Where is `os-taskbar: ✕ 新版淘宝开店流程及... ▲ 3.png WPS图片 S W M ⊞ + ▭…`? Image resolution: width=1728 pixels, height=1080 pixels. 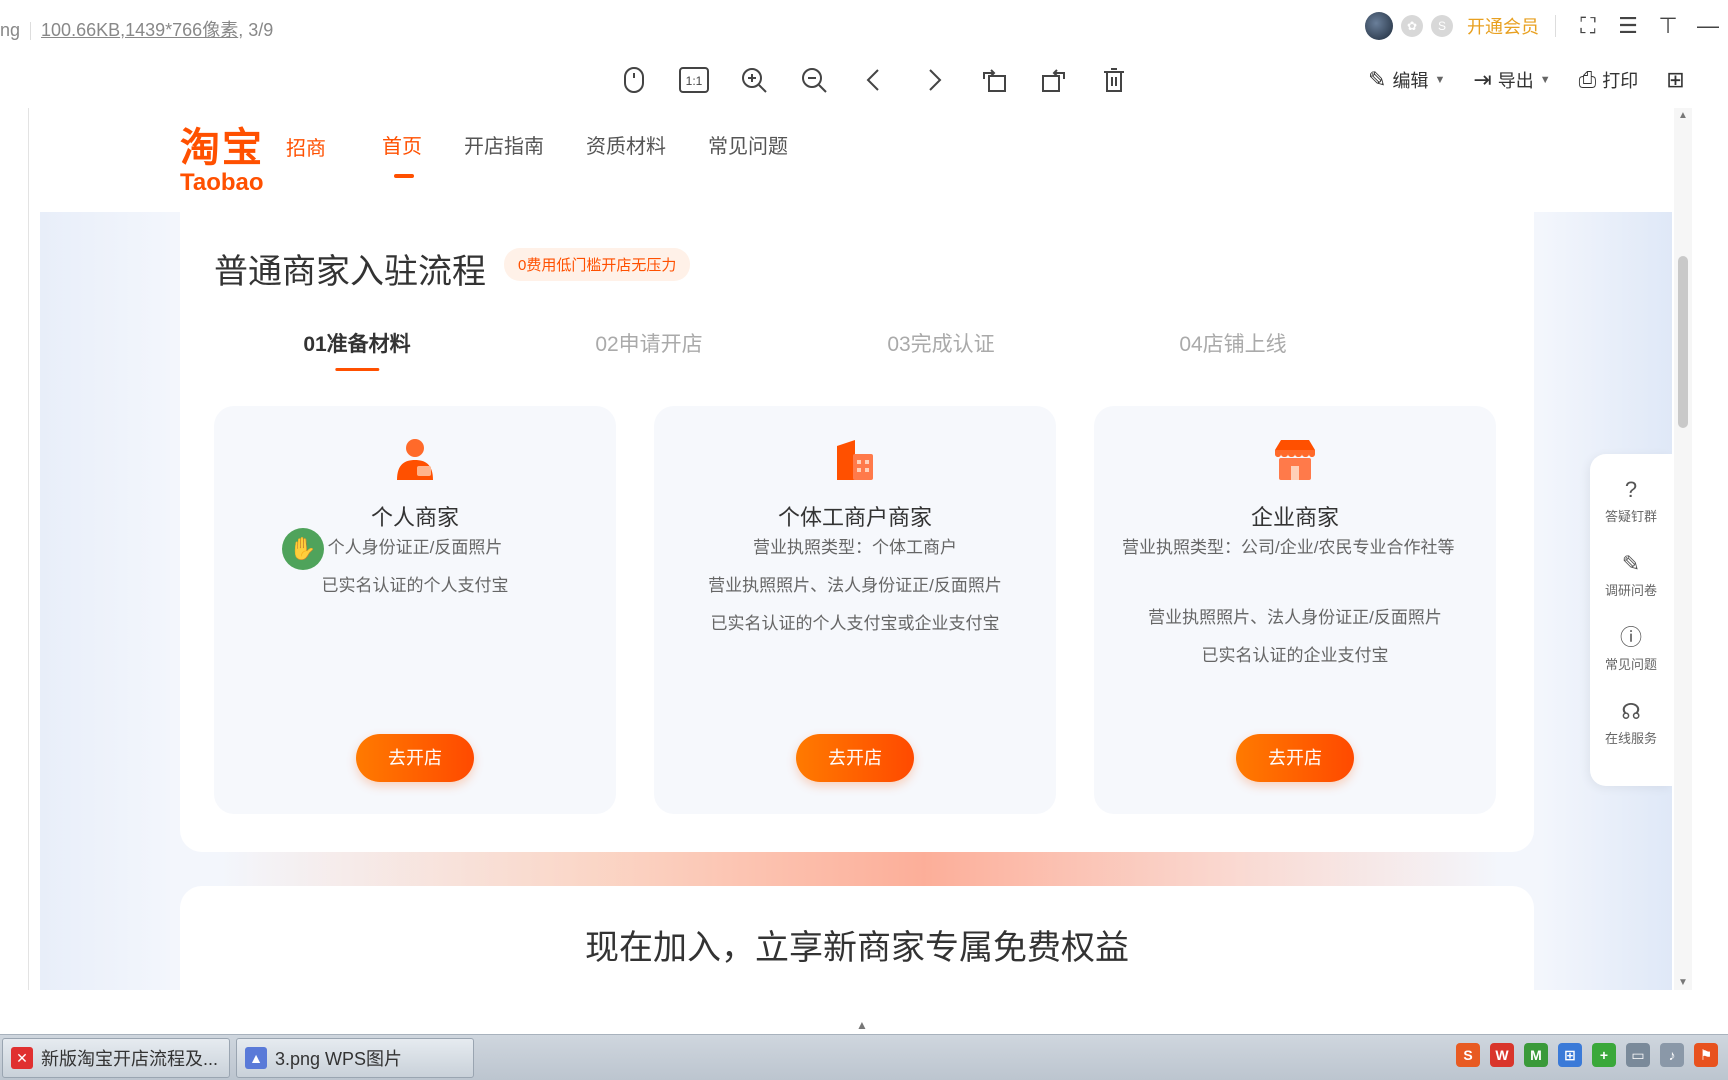 os-taskbar: ✕ 新版淘宝开店流程及... ▲ 3.png WPS图片 S W M ⊞ + ▭… is located at coordinates (864, 1057).